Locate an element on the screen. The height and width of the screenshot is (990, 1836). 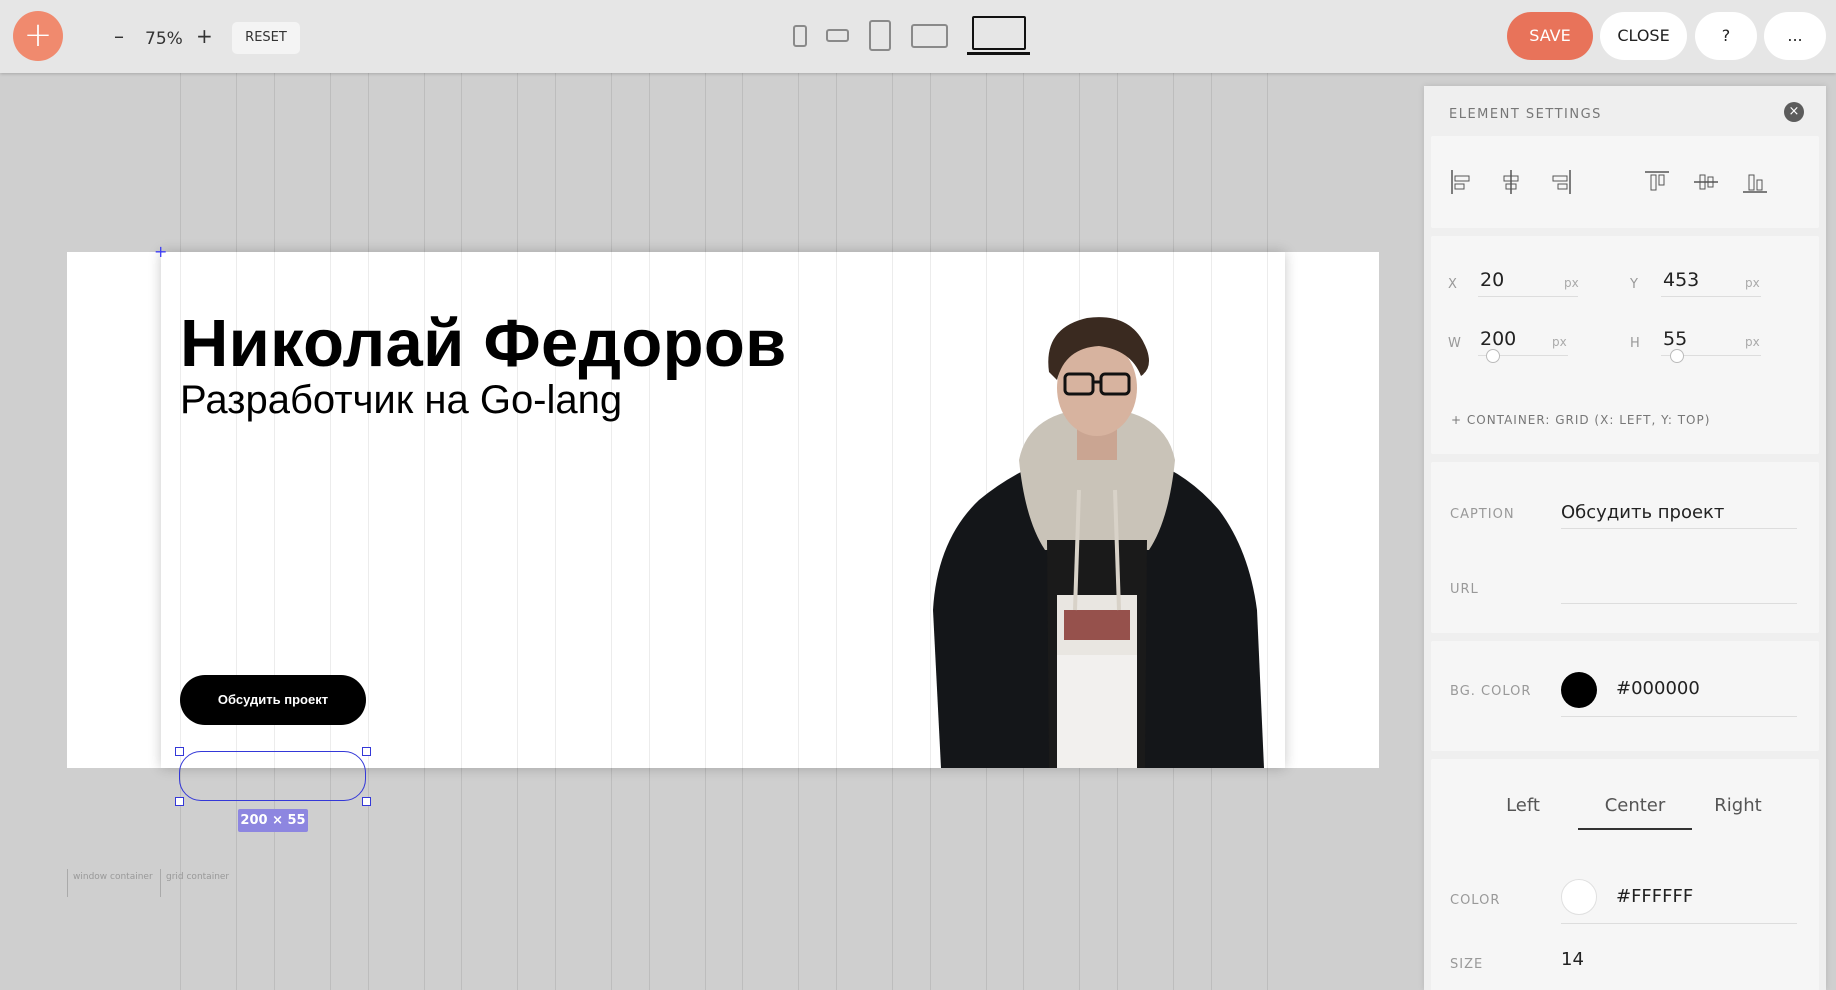
help-button: ? is located at coordinates (1726, 36).